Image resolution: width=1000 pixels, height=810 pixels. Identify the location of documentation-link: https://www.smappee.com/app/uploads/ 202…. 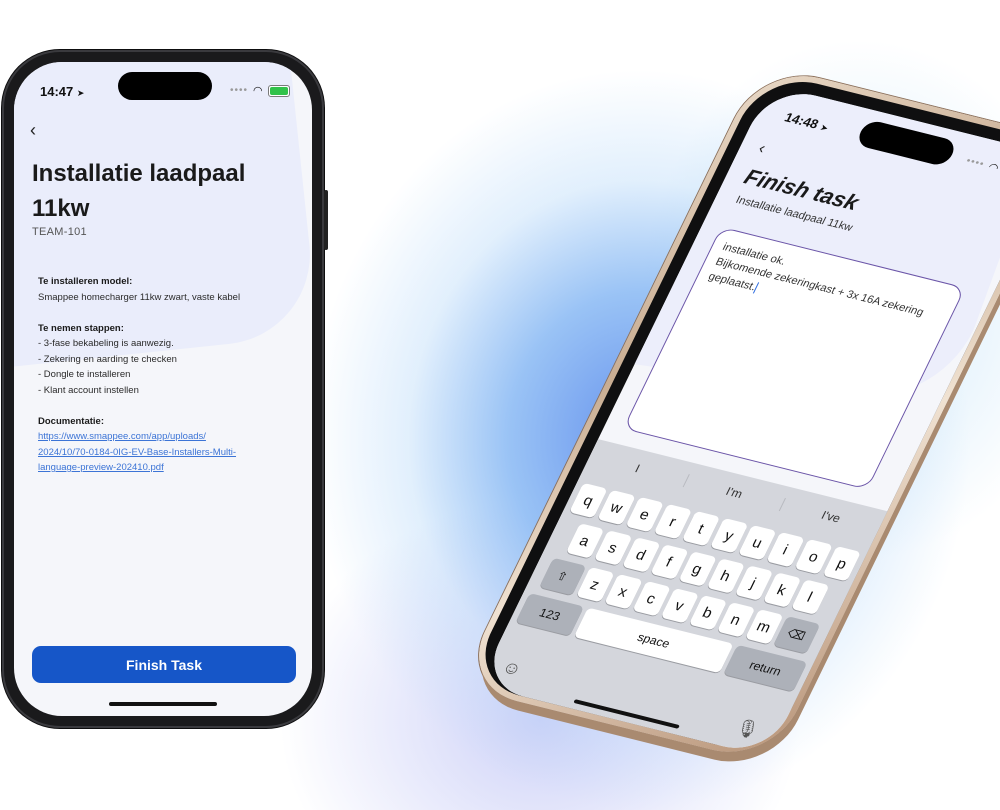
(168, 452).